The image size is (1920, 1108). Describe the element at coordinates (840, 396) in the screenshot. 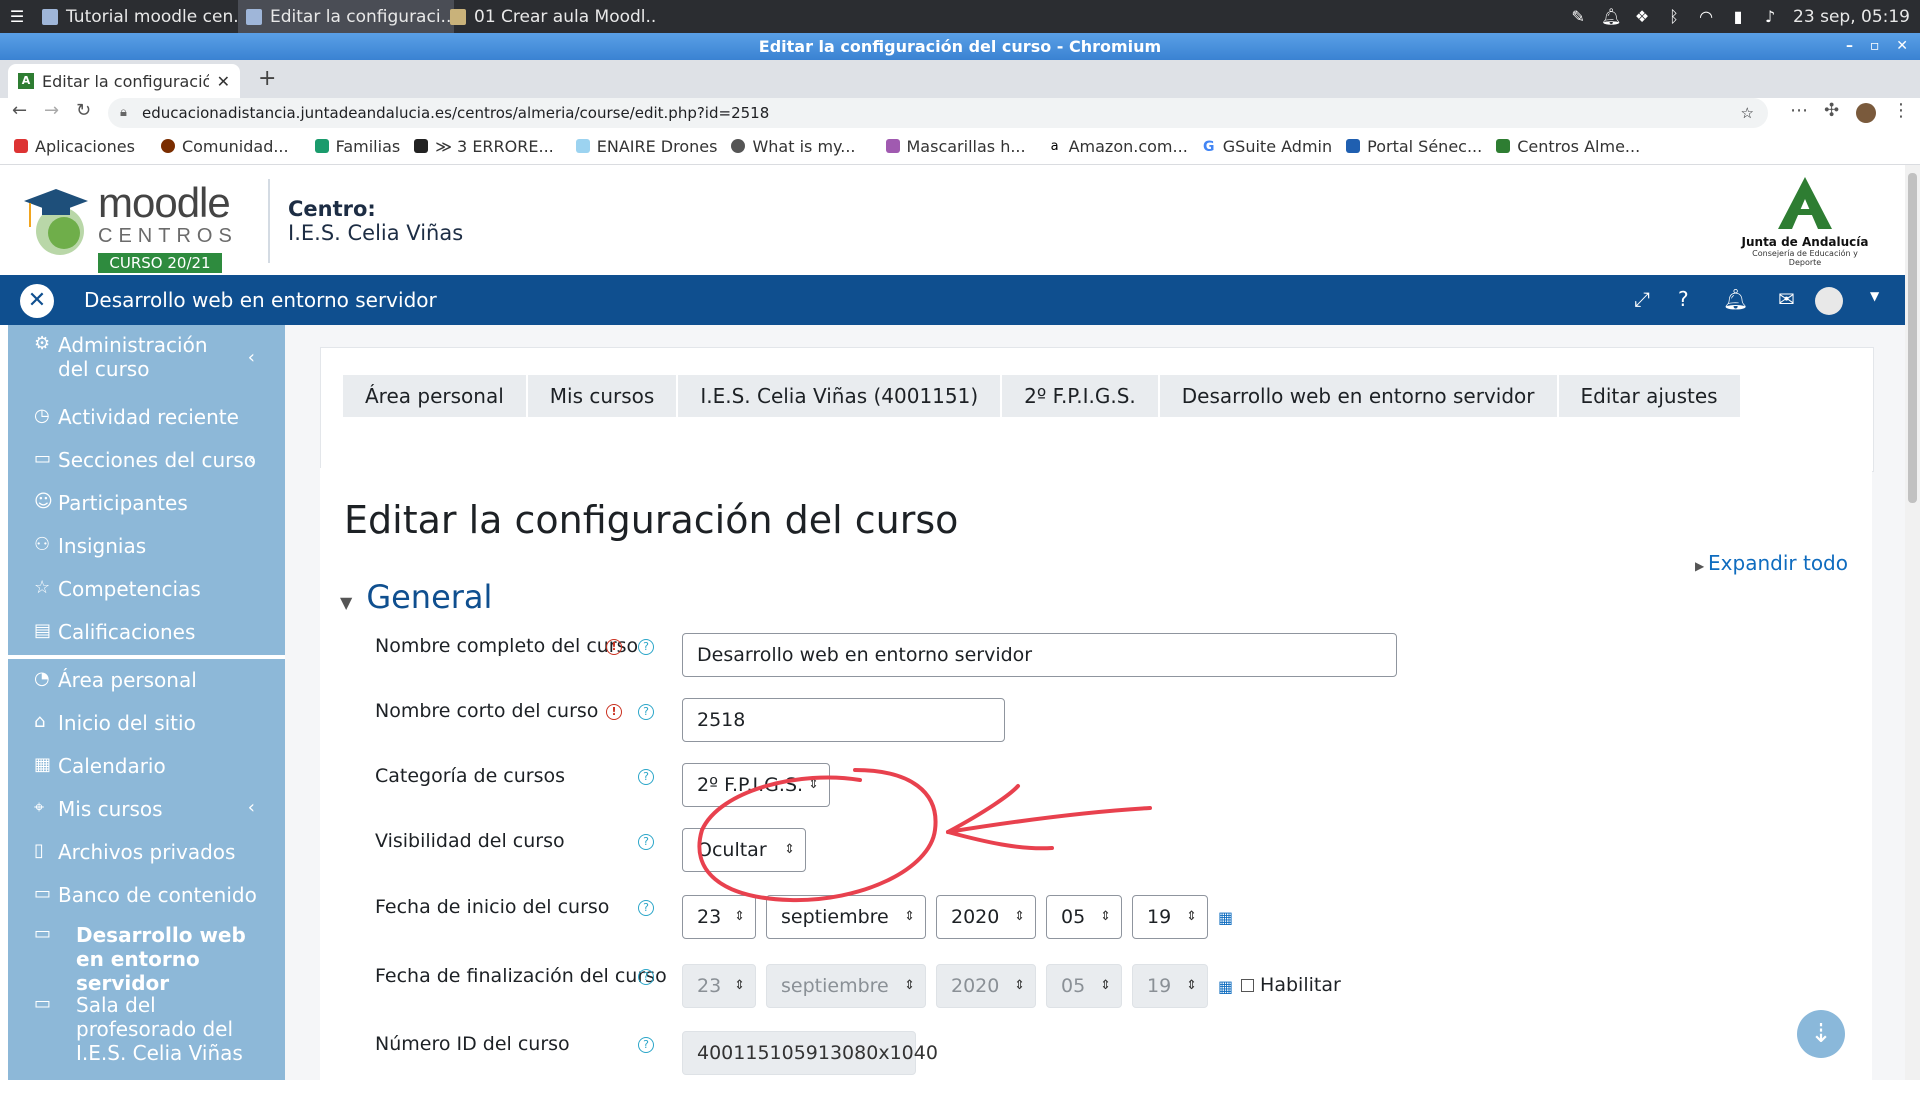

I see `breadcrumb-item: I.E.S. Celia Viñas (4001151)` at that location.